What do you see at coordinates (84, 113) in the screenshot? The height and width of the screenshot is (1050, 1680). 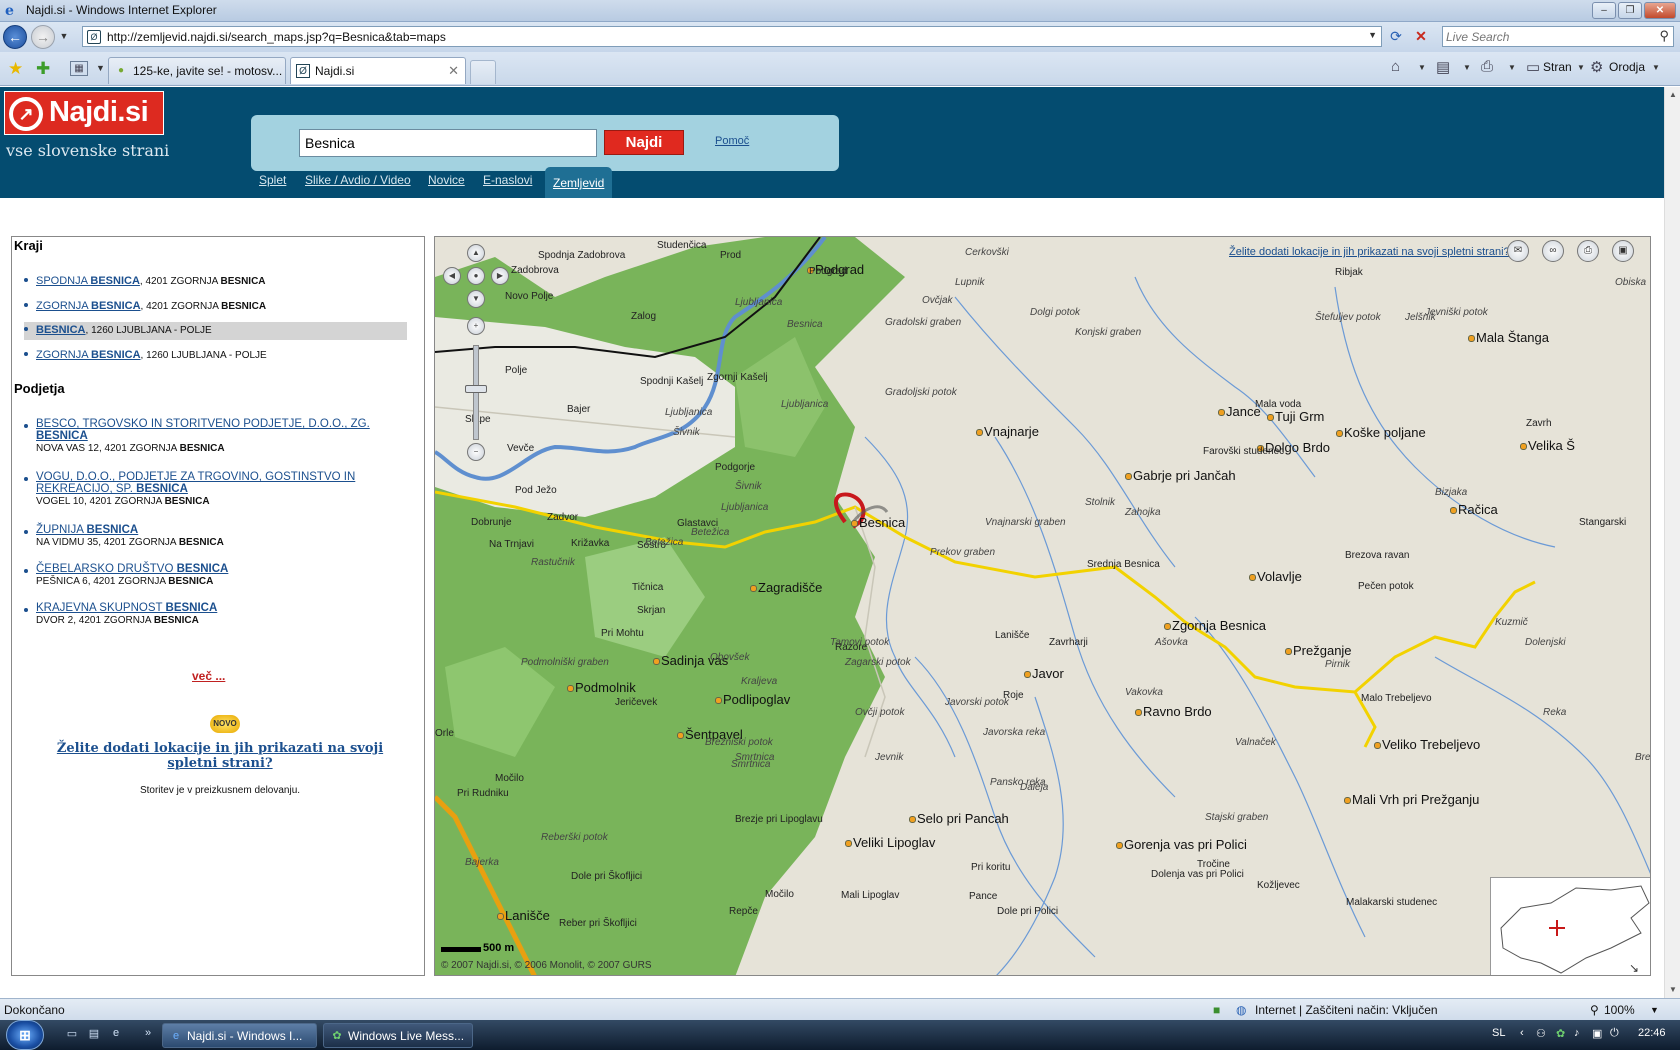 I see `najdi-logo: ↗ Najdi.si` at bounding box center [84, 113].